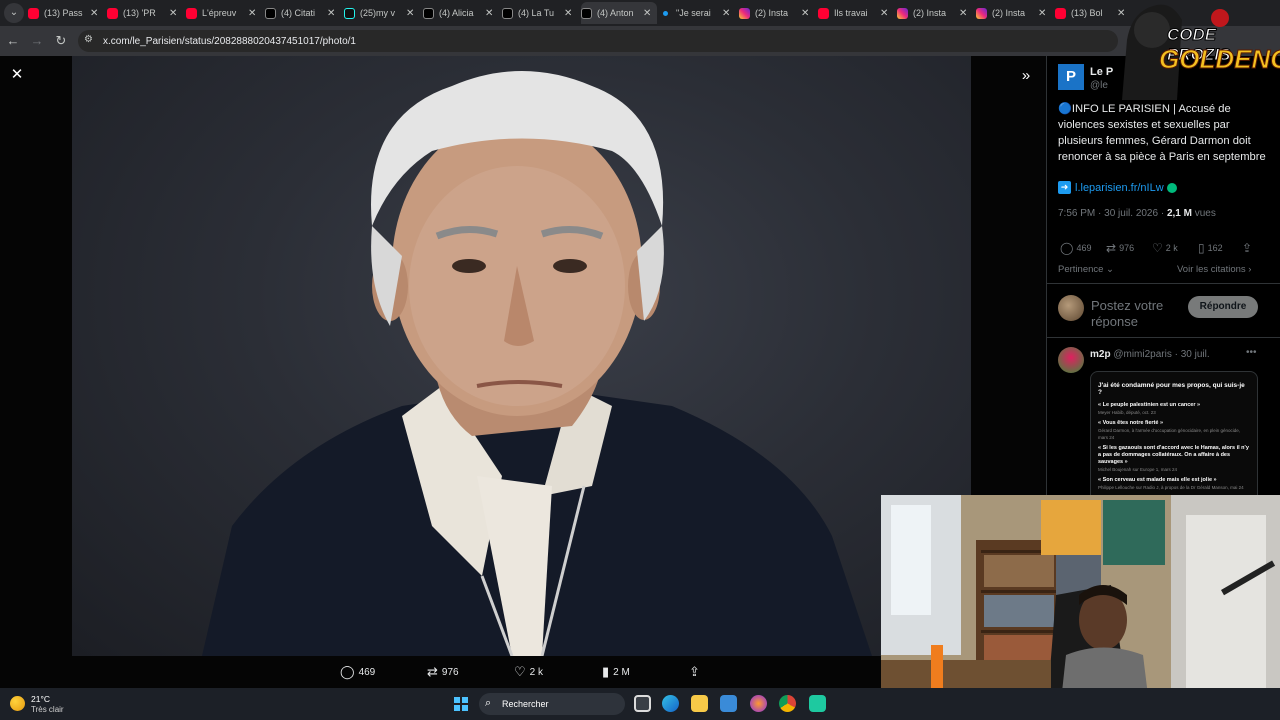 This screenshot has width=1280, height=720. I want to click on browser-tab: (4) Anton ✕, so click(619, 13).